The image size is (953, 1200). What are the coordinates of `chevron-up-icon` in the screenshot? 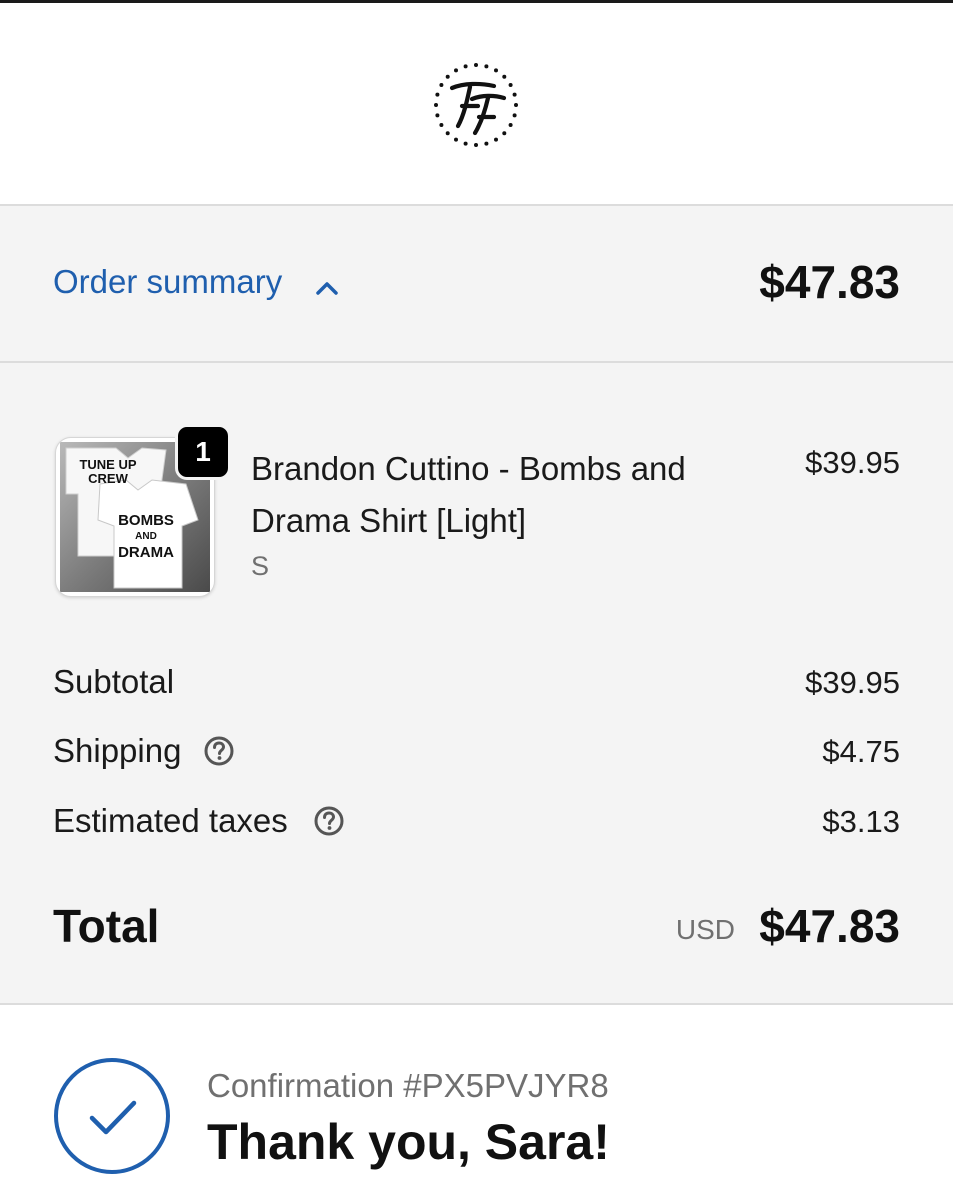 It's located at (327, 287).